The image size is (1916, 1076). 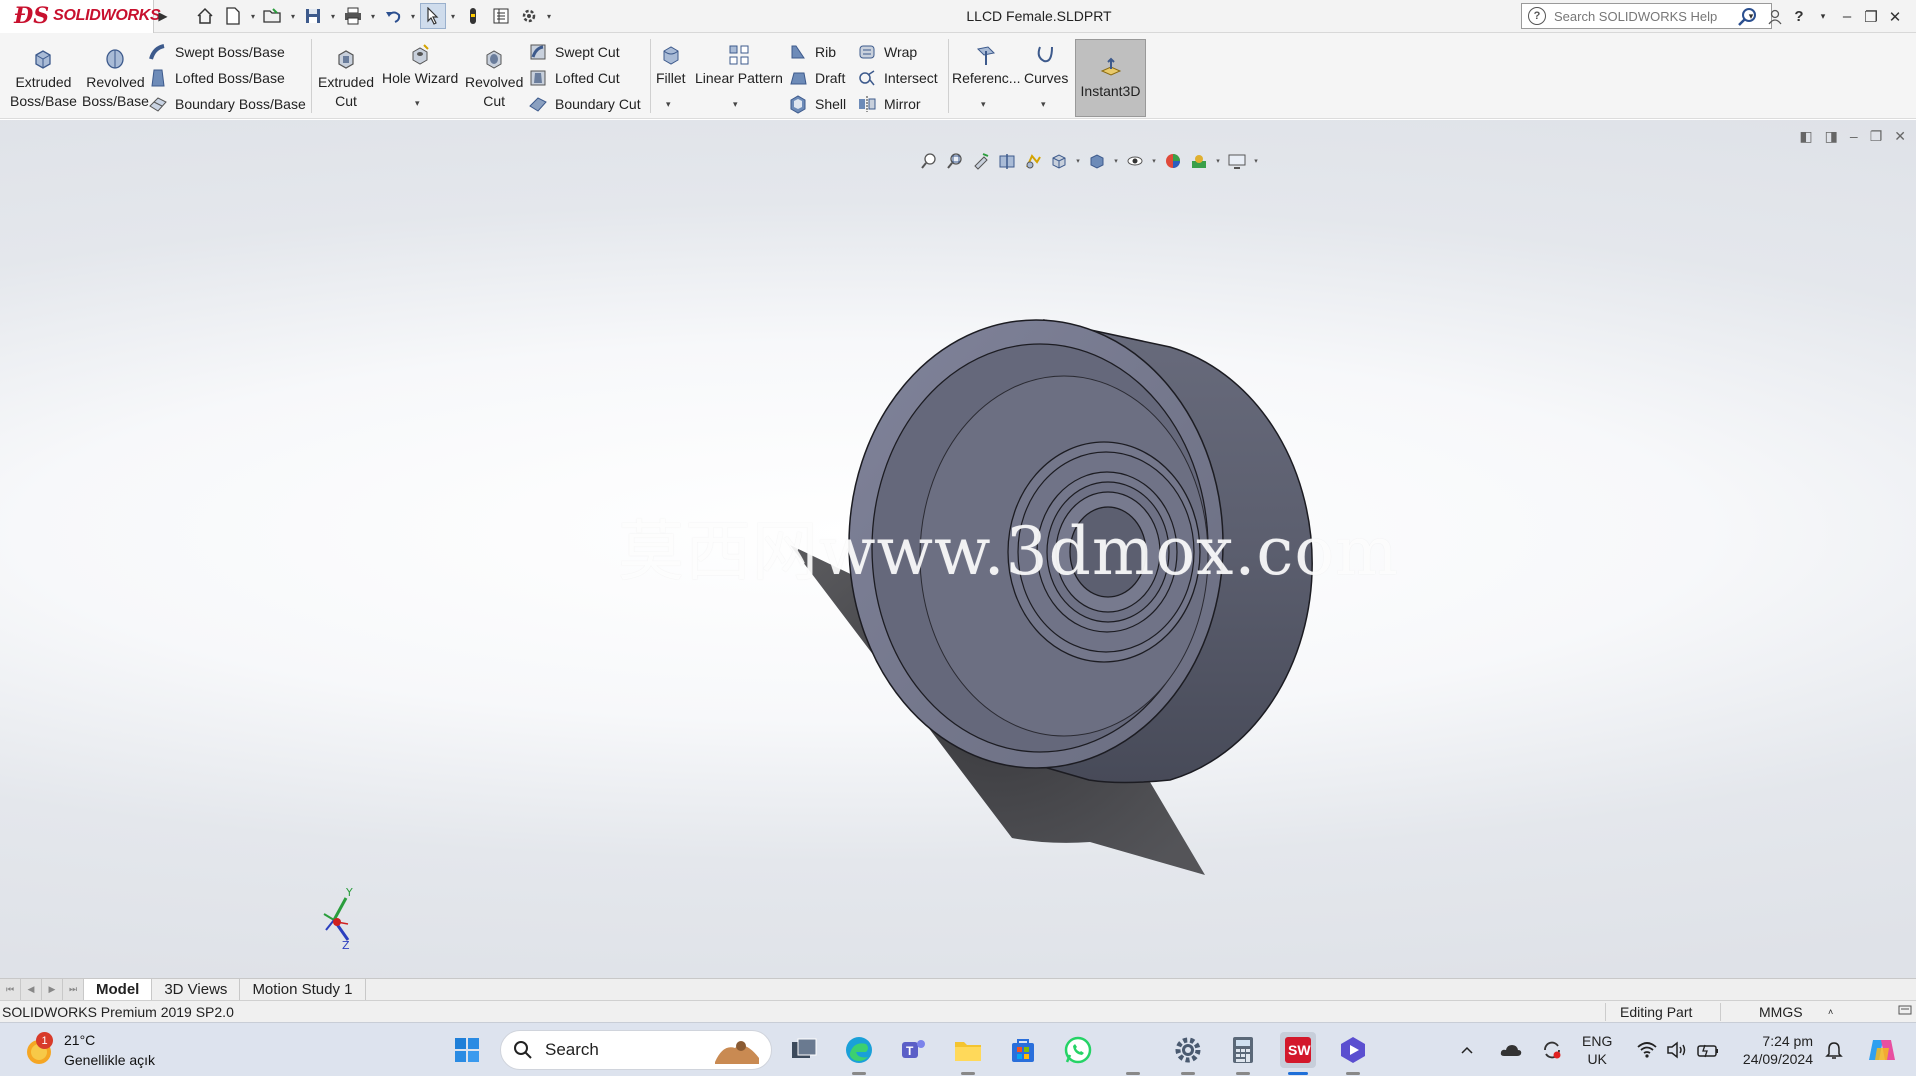 What do you see at coordinates (473, 16) in the screenshot?
I see `rebuild-icon` at bounding box center [473, 16].